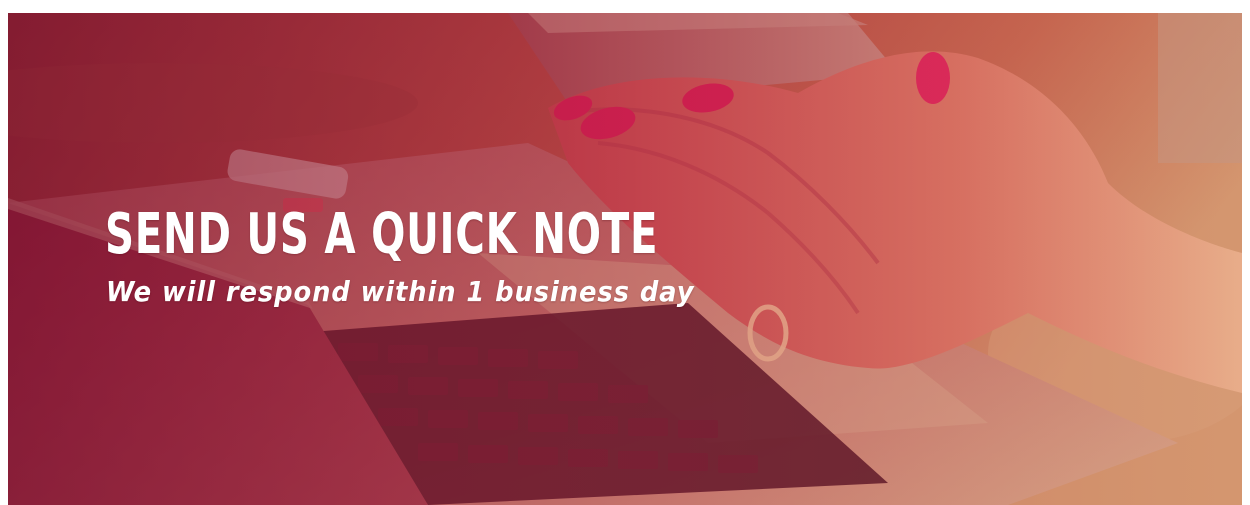  I want to click on hero-title: SEND US A QUICK NOTE, so click(382, 234).